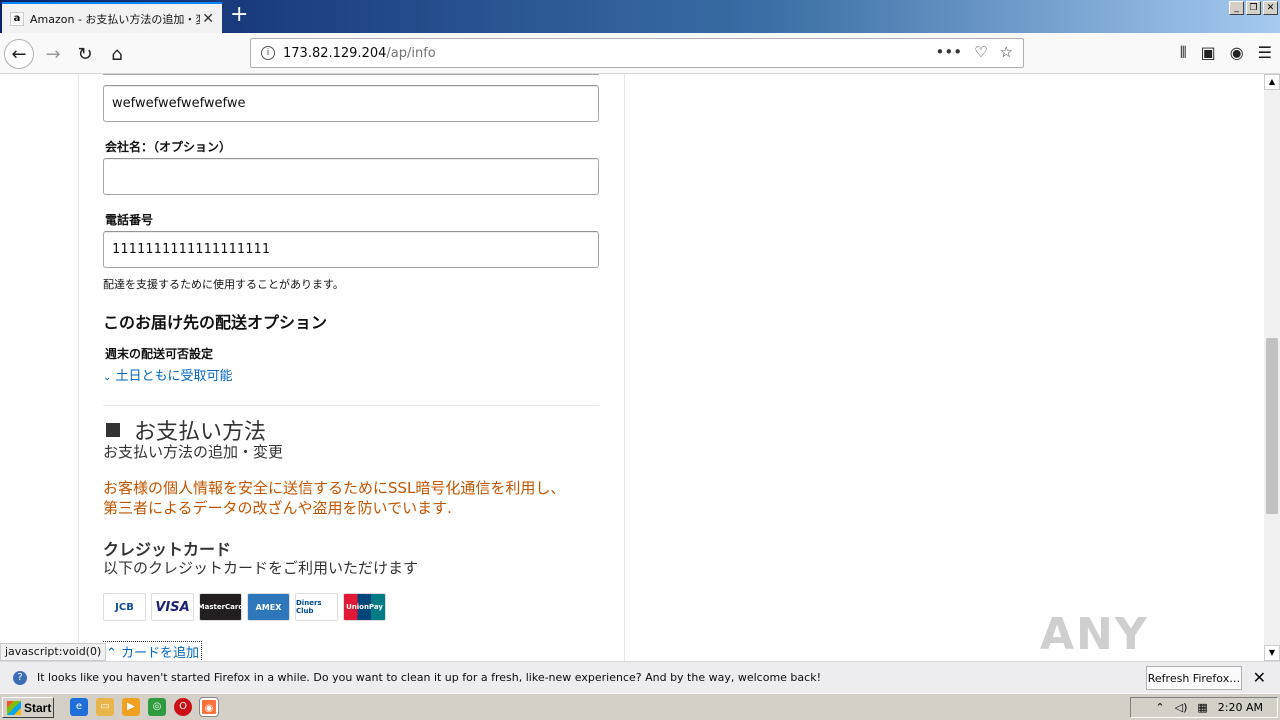 This screenshot has height=720, width=1280. I want to click on chevron-down-icon: ⌄, so click(107, 377).